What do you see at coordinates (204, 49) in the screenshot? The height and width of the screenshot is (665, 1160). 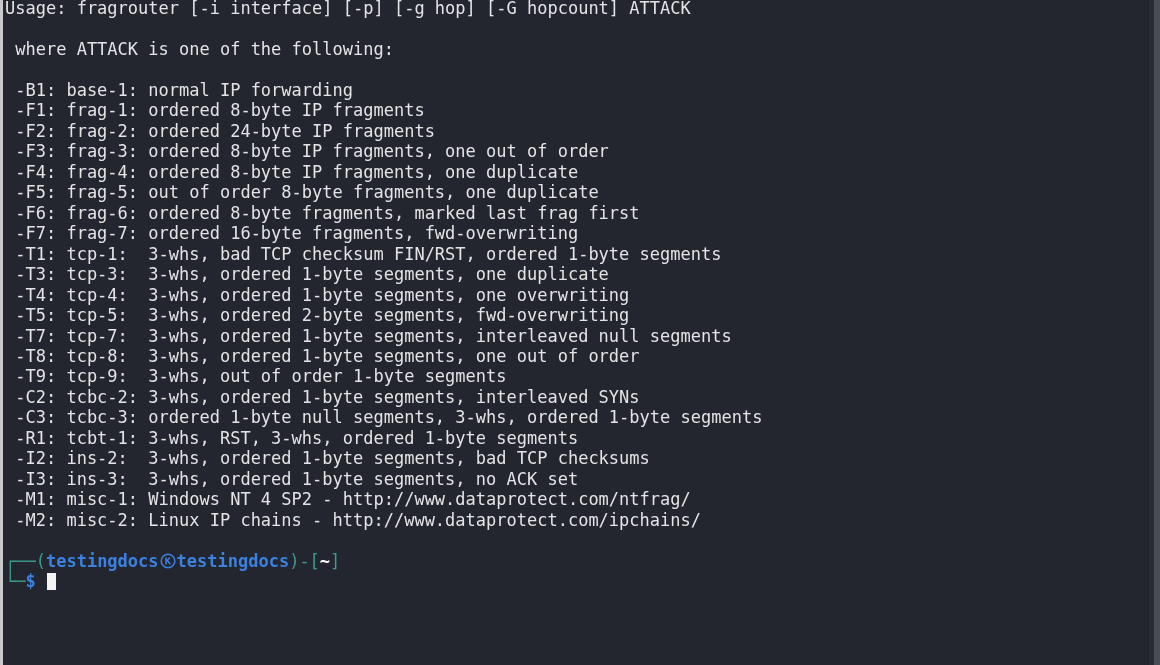 I see `output-line: where ATTACK is one of the following:` at bounding box center [204, 49].